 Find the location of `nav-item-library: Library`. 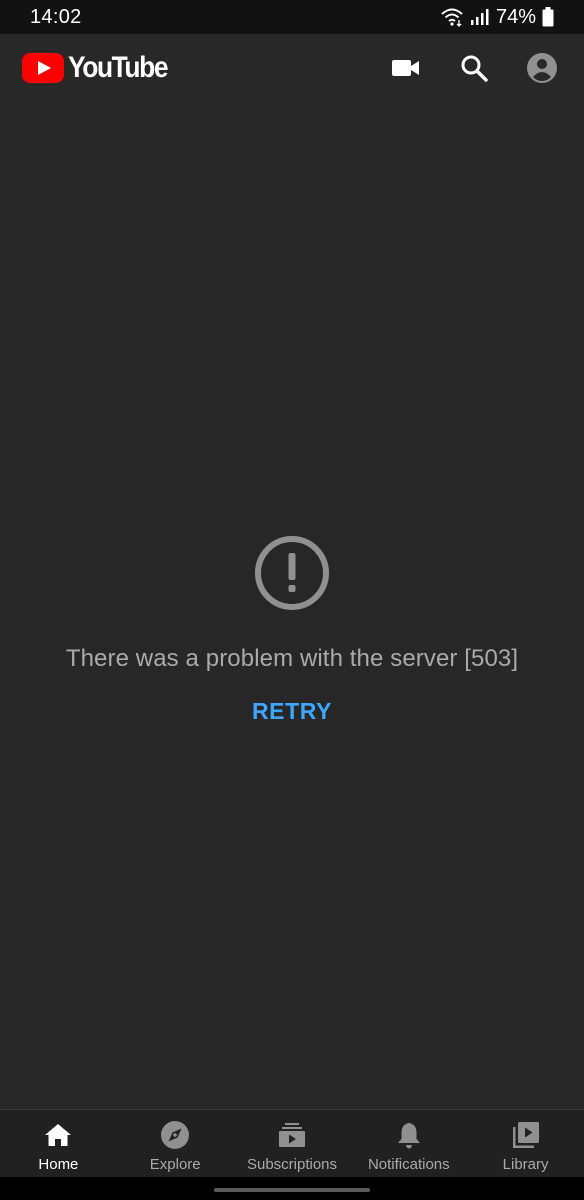

nav-item-library: Library is located at coordinates (525, 1143).